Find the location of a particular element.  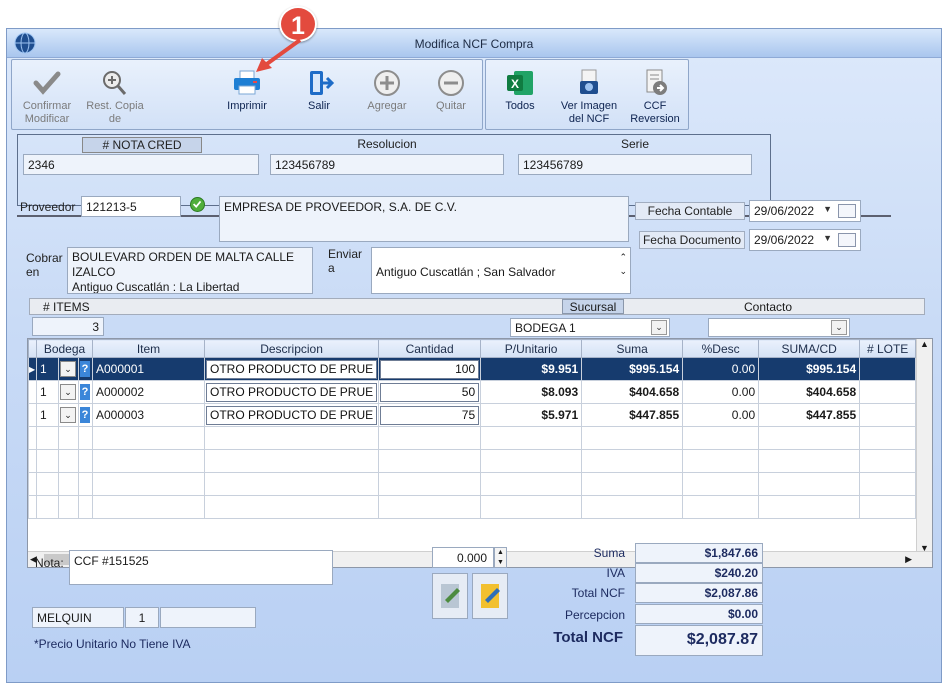

quantity-stepper: 0.000 is located at coordinates (463, 557).